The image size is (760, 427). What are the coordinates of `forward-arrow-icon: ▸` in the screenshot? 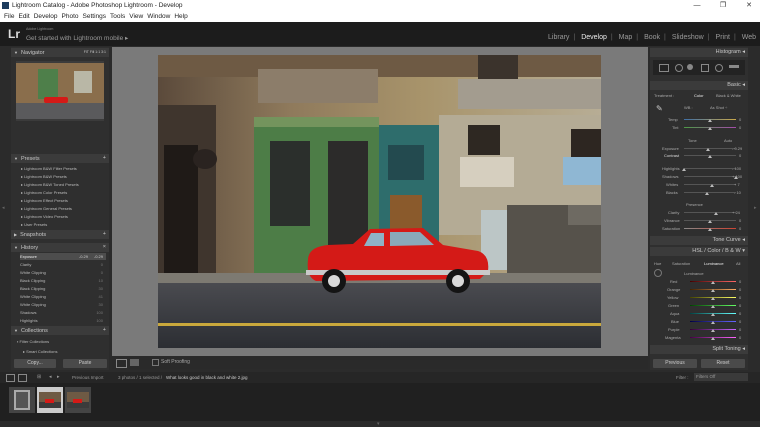 It's located at (58, 377).